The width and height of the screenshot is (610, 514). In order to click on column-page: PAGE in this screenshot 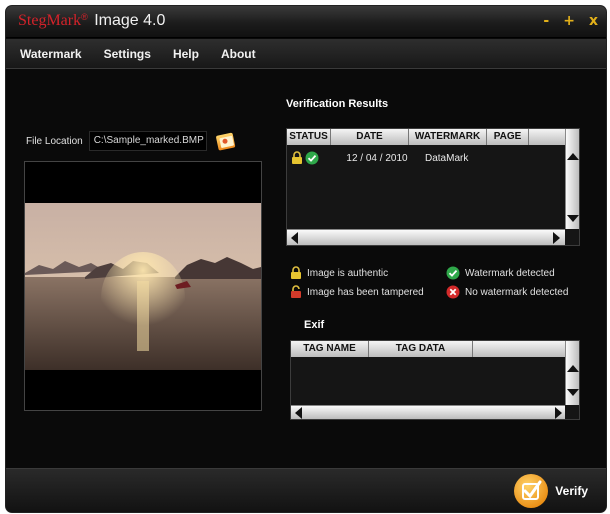, I will do `click(508, 137)`.